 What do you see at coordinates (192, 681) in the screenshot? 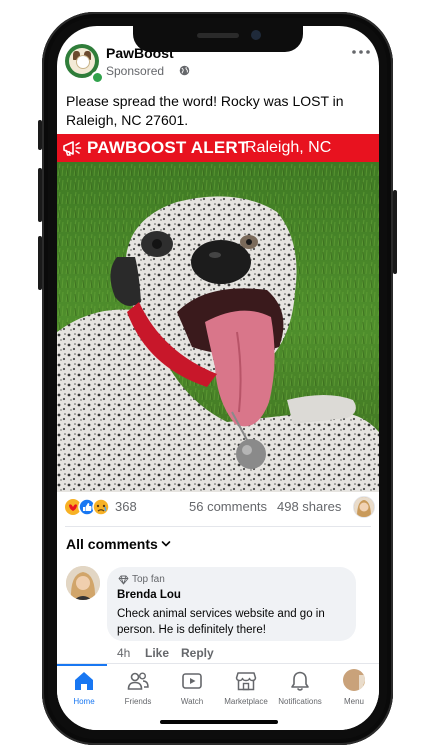
I see `watch-icon` at bounding box center [192, 681].